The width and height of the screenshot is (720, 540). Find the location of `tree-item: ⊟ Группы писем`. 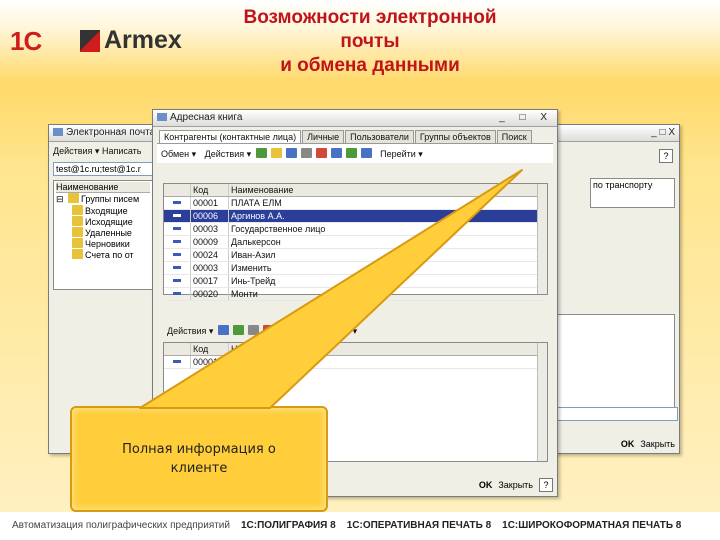

tree-item: ⊟ Группы писем is located at coordinates (103, 199).